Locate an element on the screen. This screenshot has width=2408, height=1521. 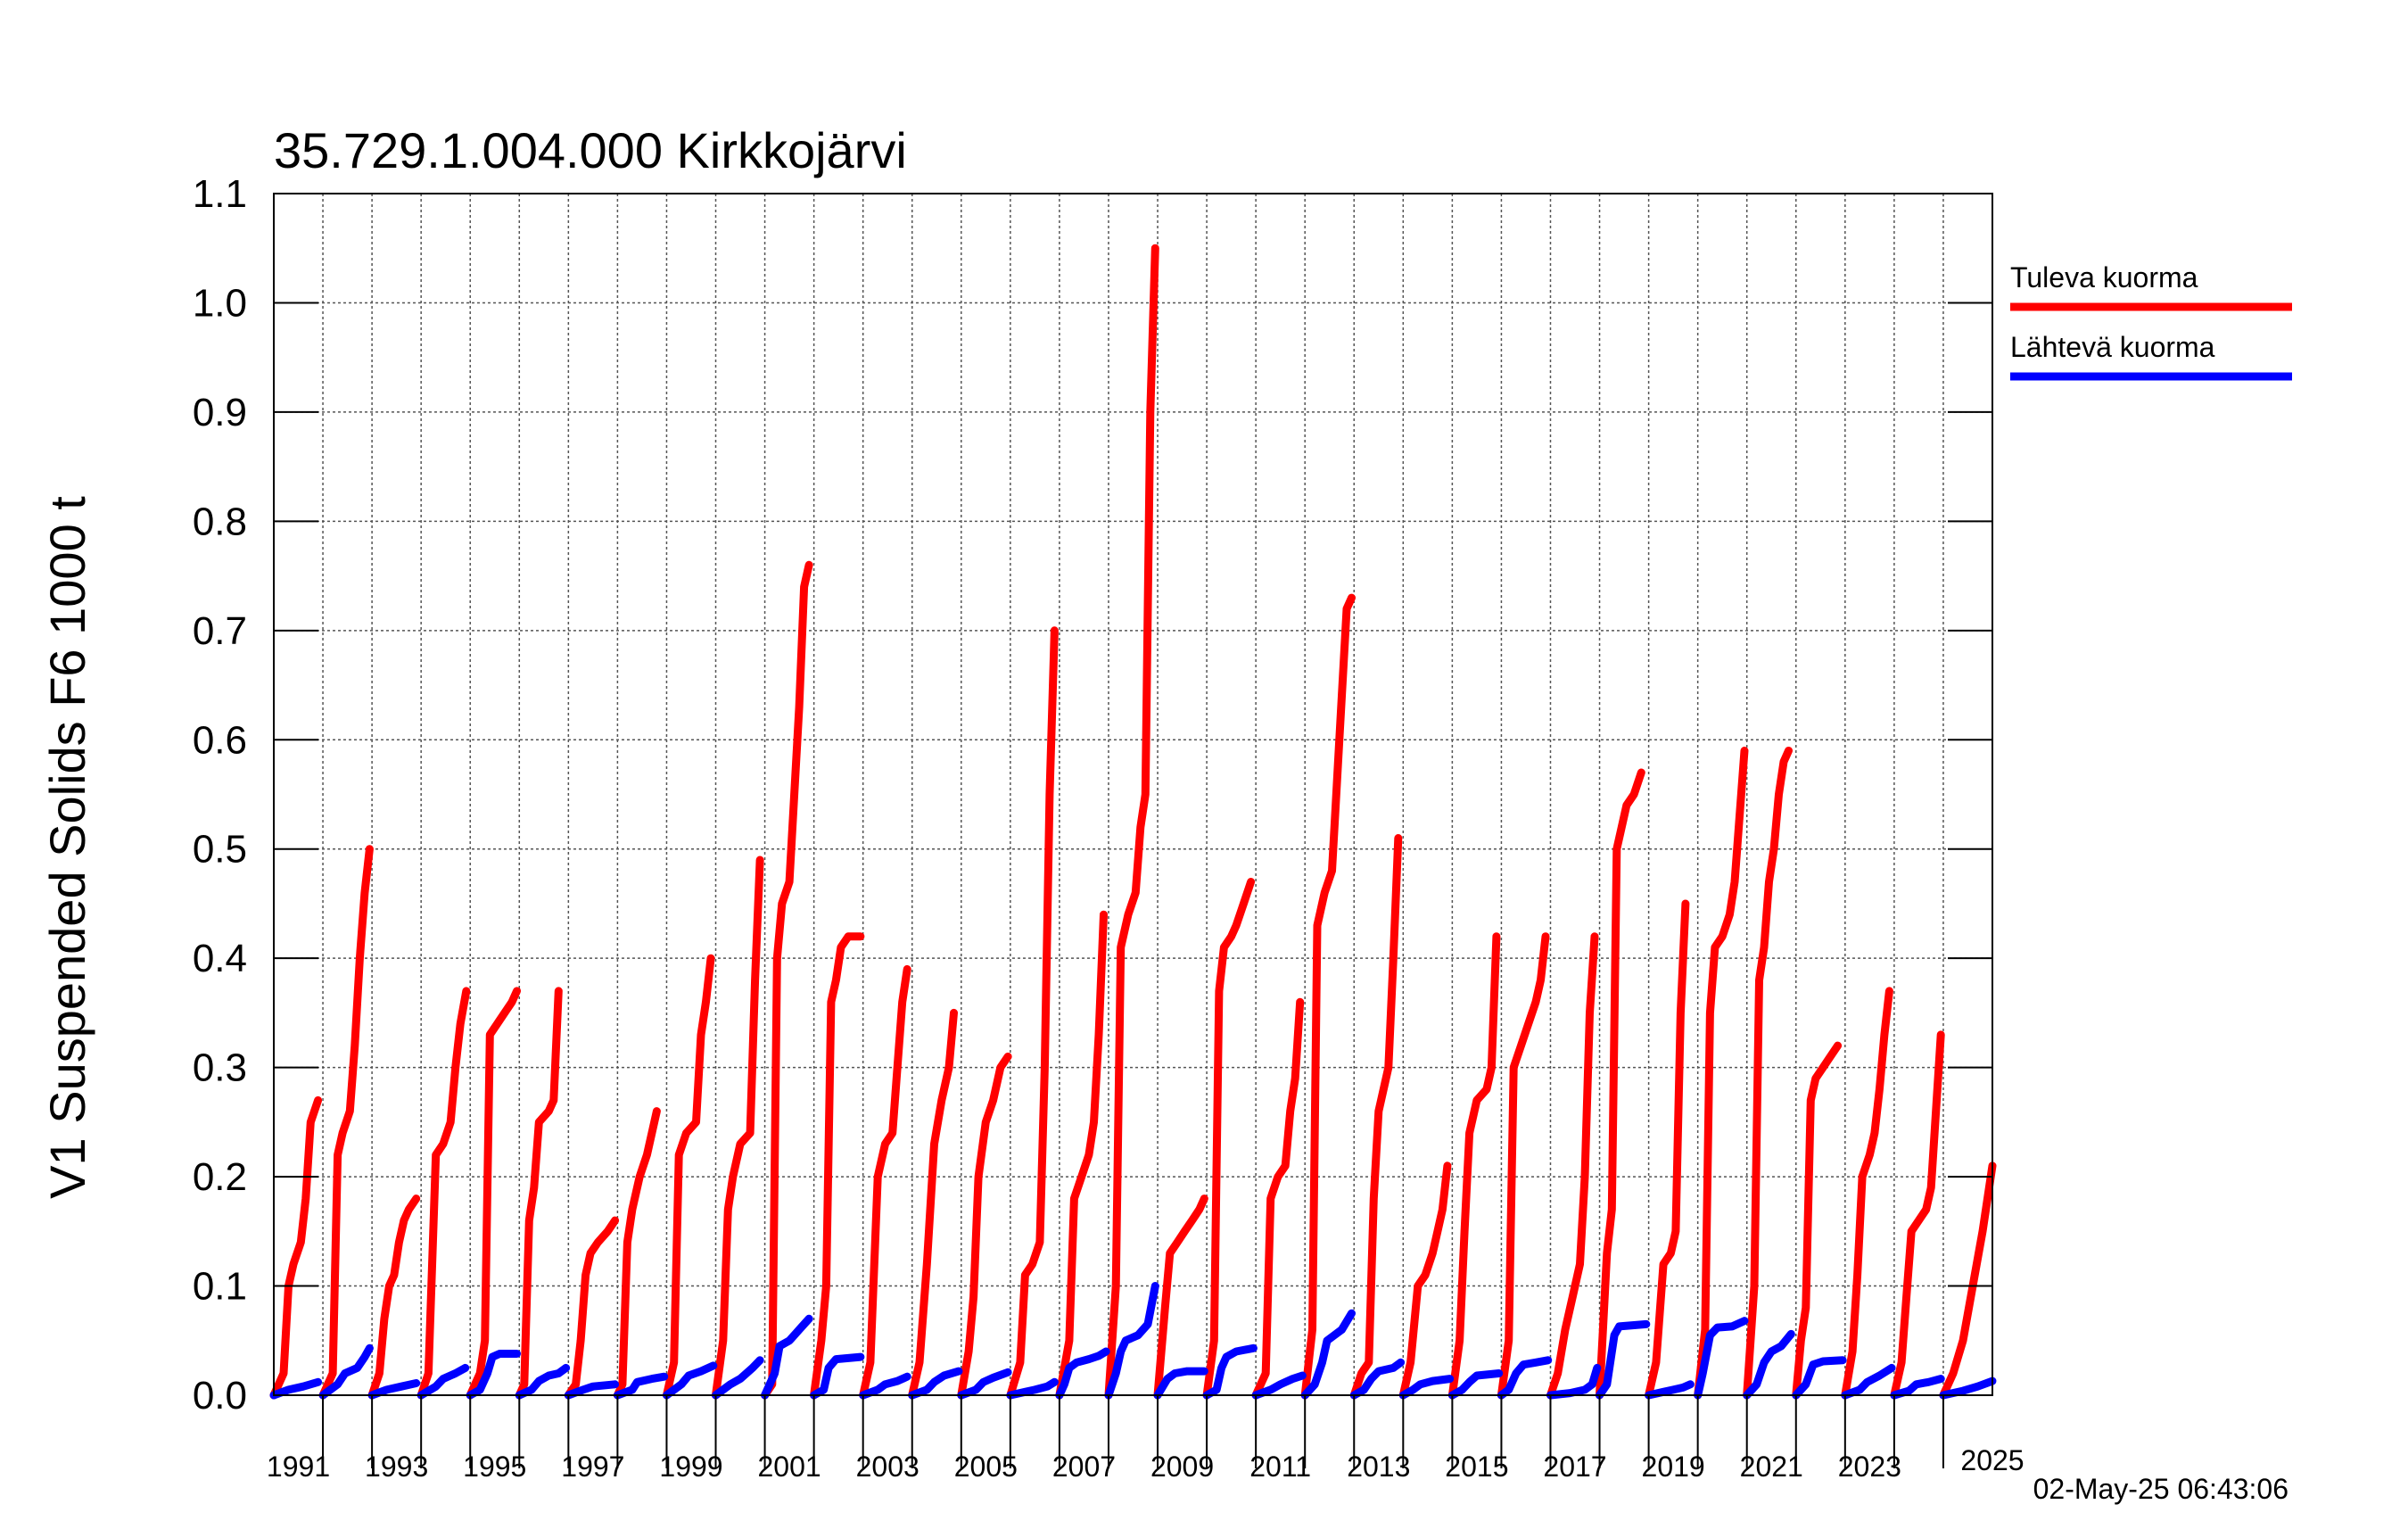
x-tick-label: 2005 is located at coordinates (986, 1467).